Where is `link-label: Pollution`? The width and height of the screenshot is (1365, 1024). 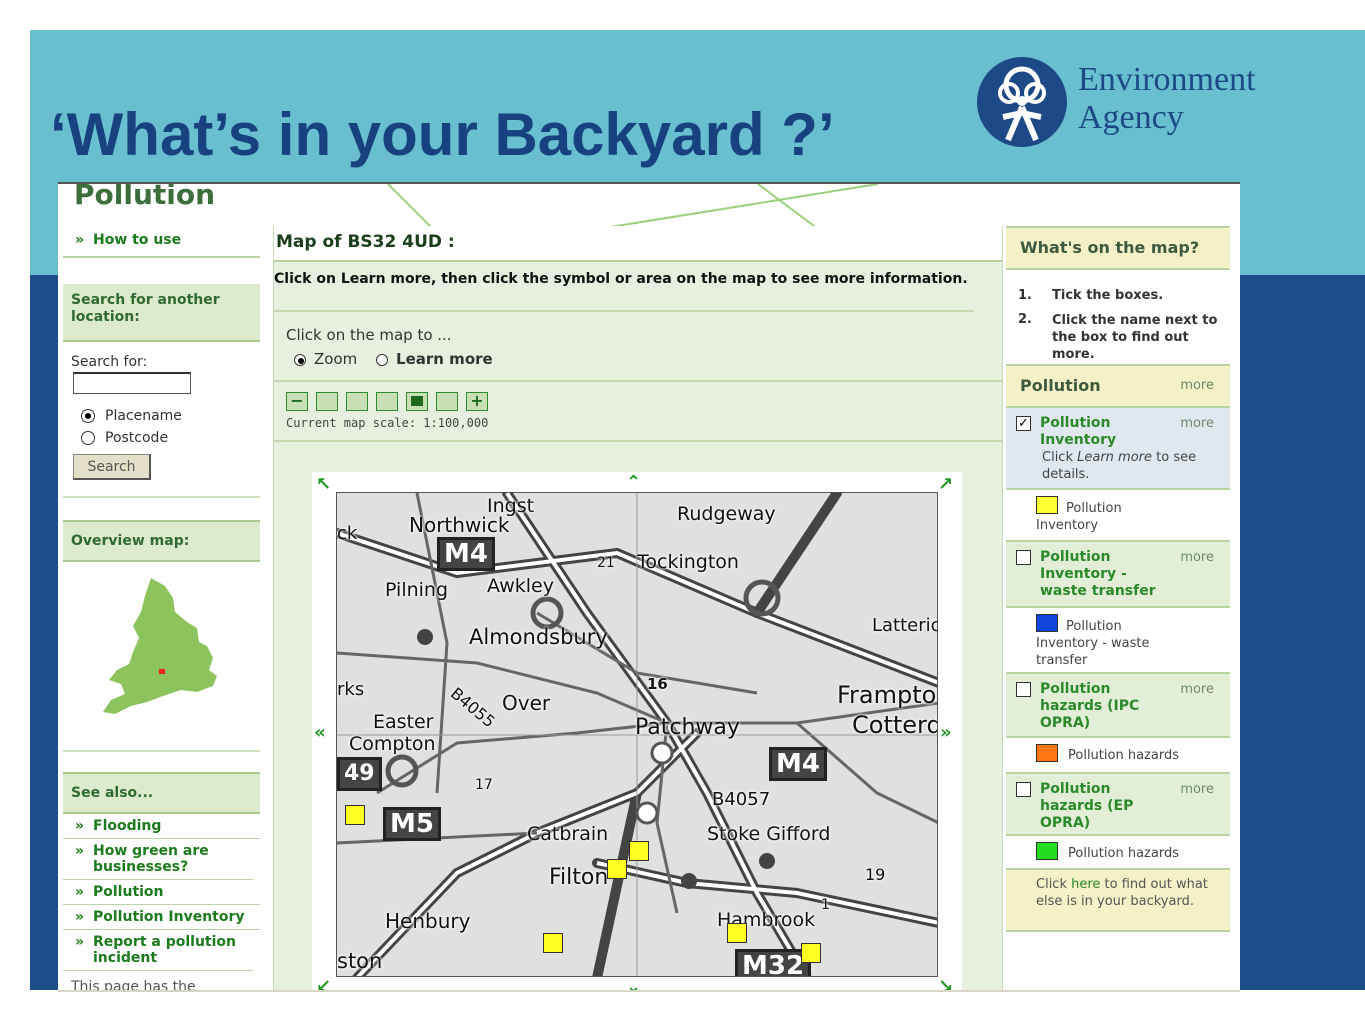
link-label: Pollution is located at coordinates (128, 892).